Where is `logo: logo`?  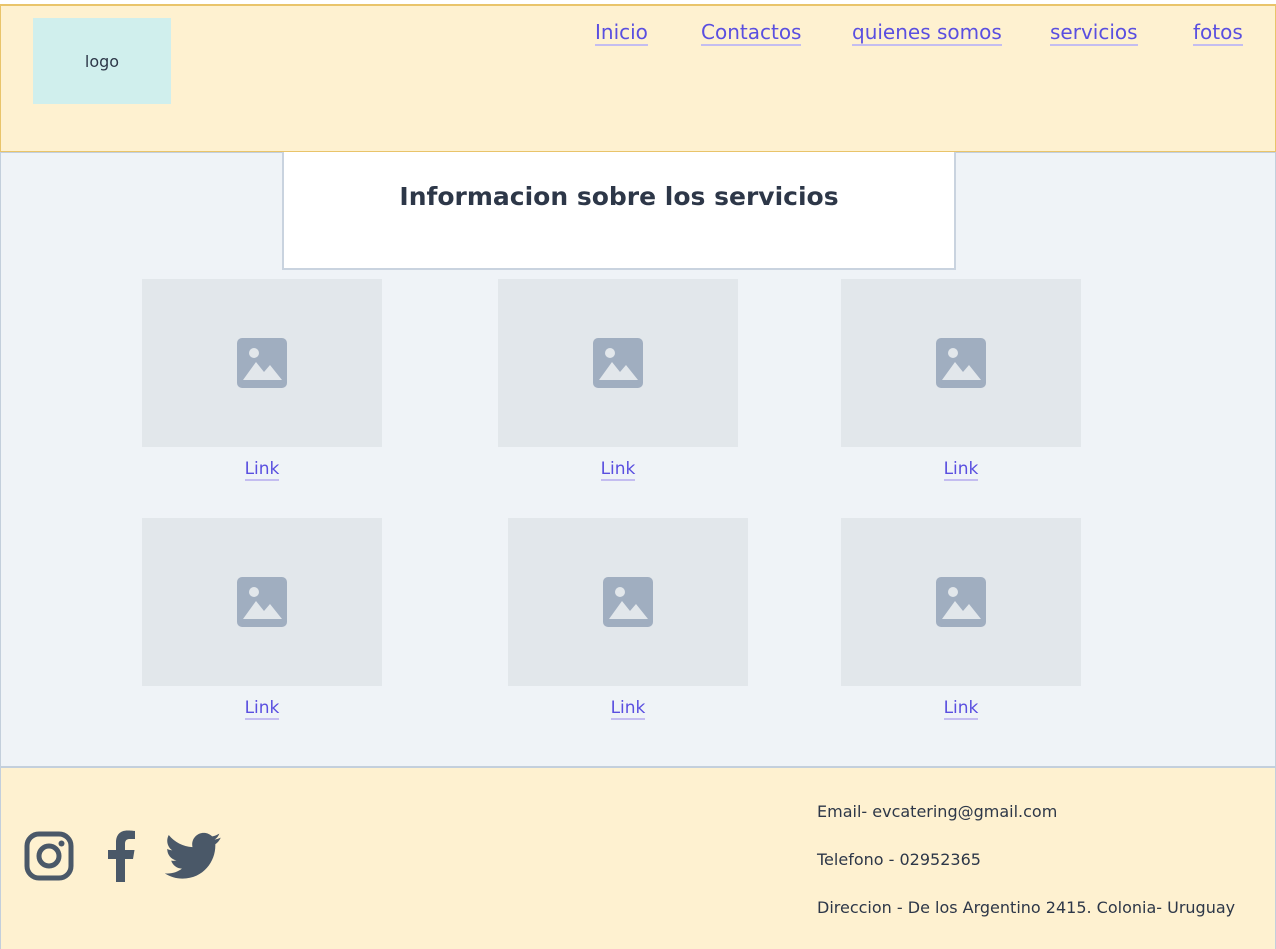
logo: logo is located at coordinates (102, 61).